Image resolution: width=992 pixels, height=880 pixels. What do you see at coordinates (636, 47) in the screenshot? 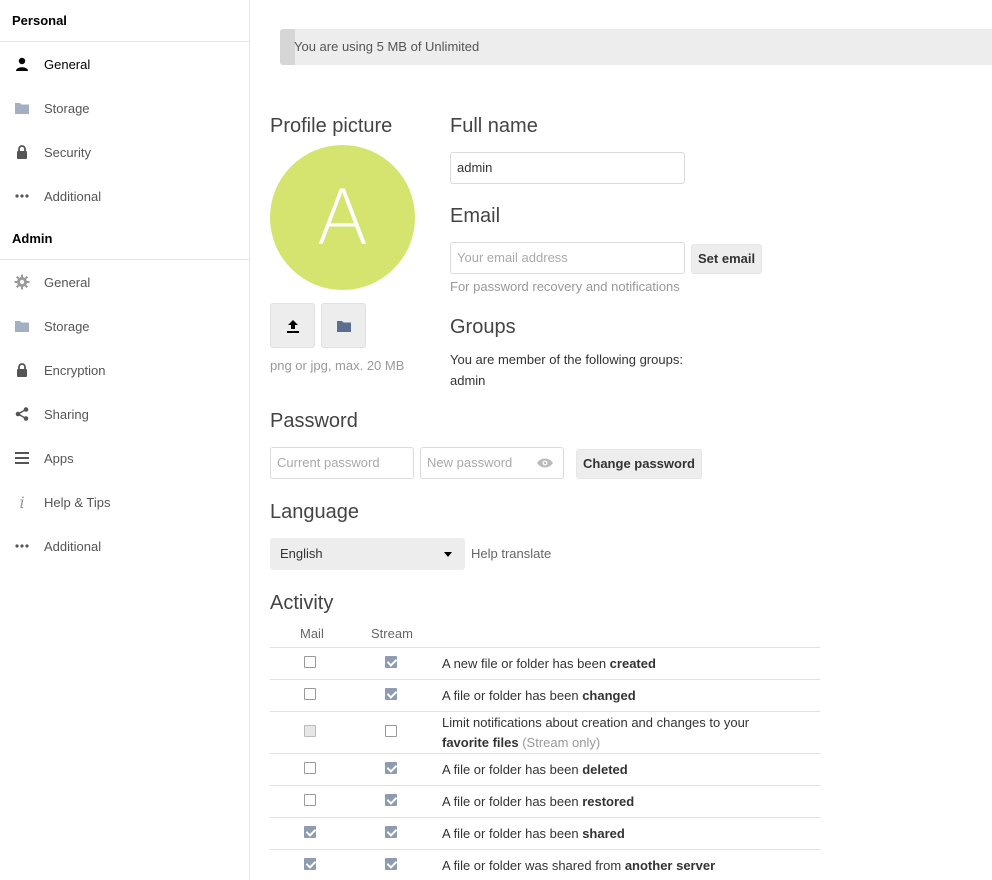
I see `quota-bar: You are using 5 MB of Unlimited` at bounding box center [636, 47].